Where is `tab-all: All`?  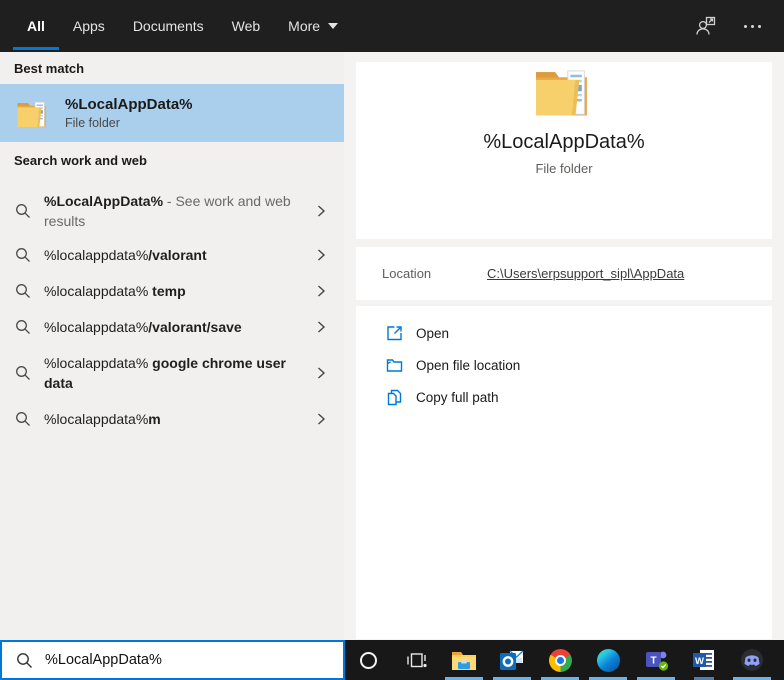
tab-all: All is located at coordinates (36, 26).